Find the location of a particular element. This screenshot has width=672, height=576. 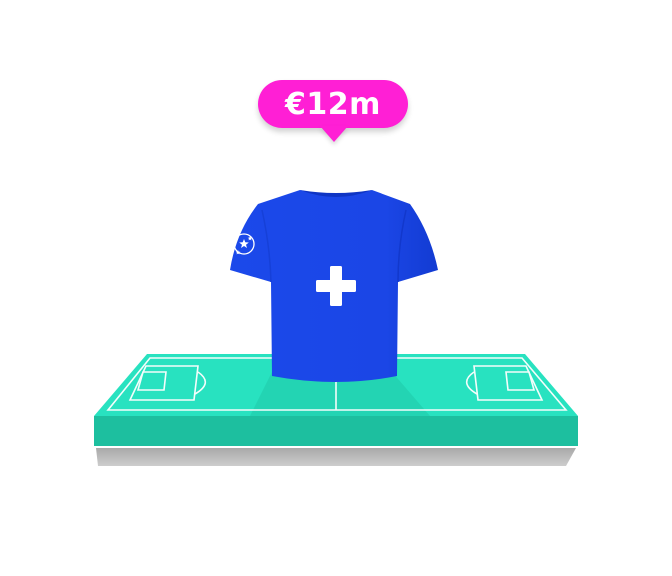

ground-shadow is located at coordinates (336, 457).